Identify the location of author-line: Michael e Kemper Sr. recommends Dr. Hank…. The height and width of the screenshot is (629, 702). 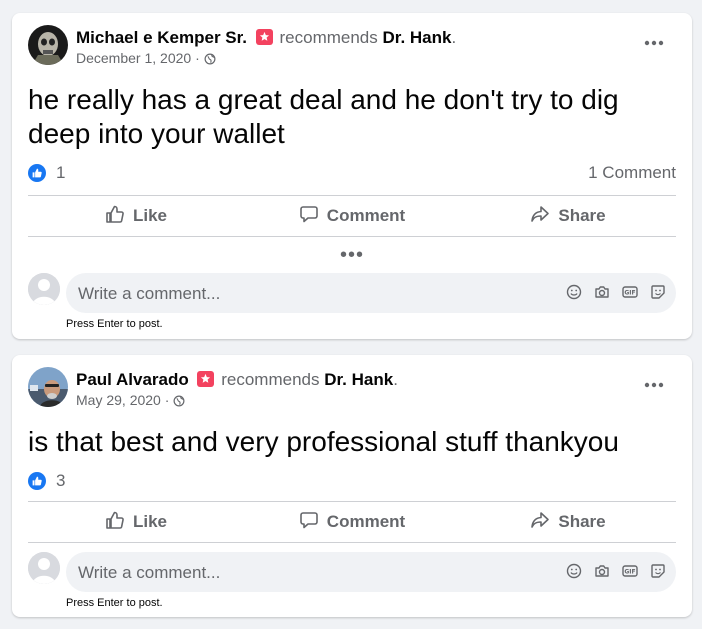
(266, 38).